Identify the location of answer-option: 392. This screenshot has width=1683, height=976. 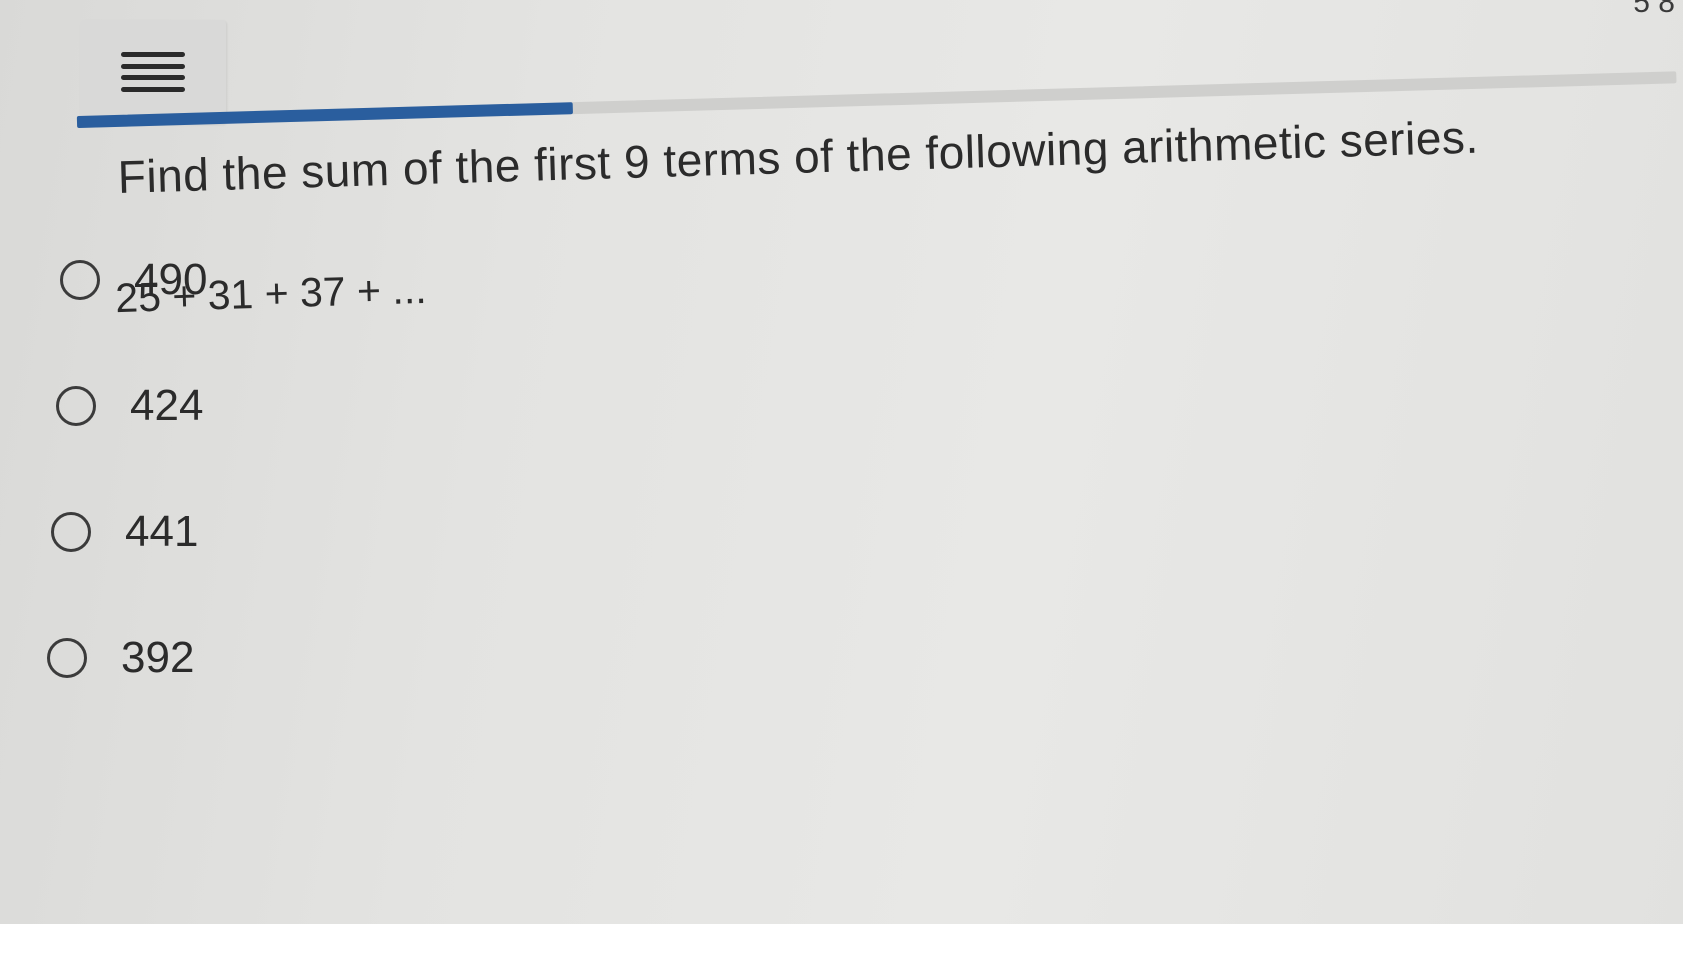
(127, 658).